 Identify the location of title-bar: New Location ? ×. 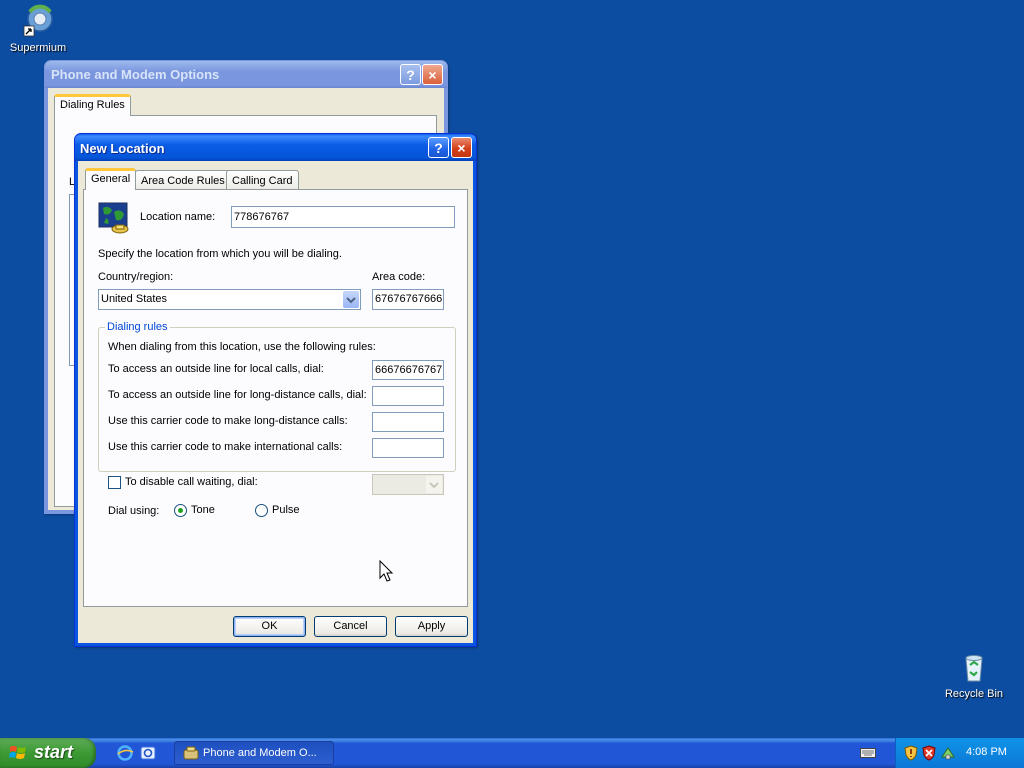
(275, 147).